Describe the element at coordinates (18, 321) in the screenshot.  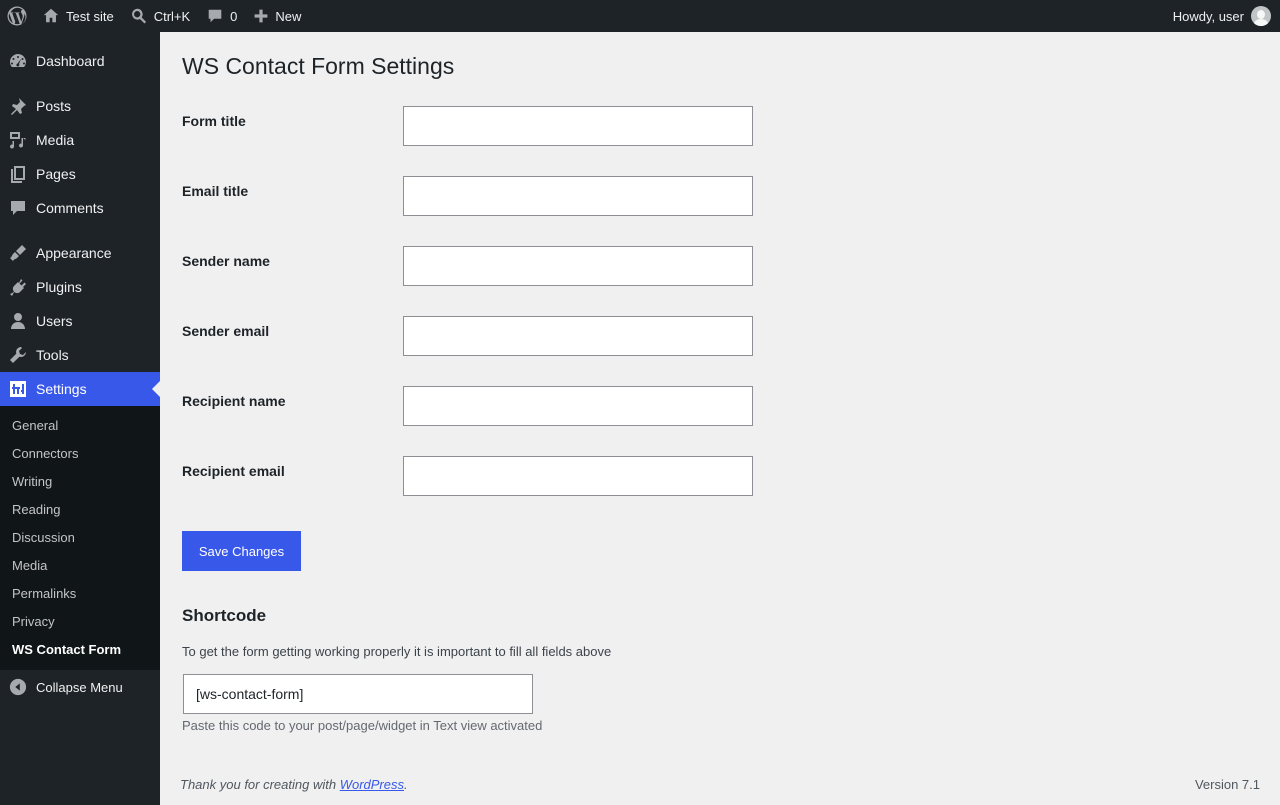
I see `user-icon` at that location.